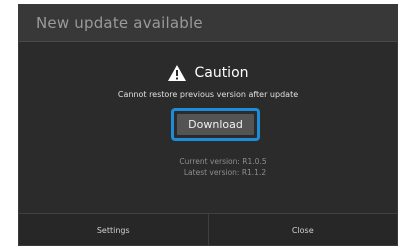 The image size is (417, 249). I want to click on settings-button: Settings, so click(114, 229).